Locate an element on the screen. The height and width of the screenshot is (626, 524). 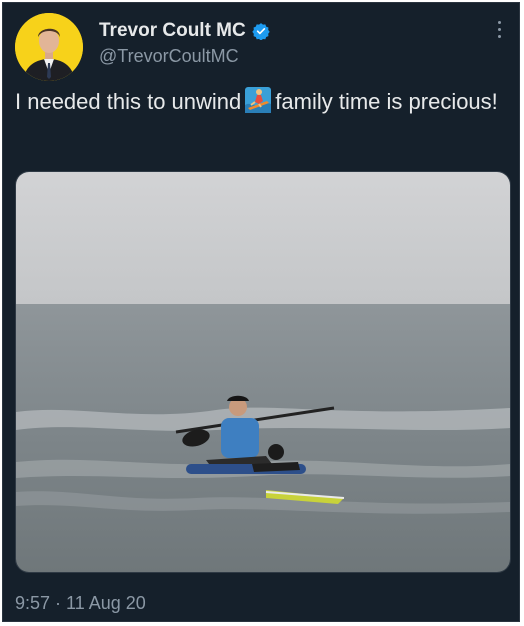
verified-badge-icon is located at coordinates (261, 31).